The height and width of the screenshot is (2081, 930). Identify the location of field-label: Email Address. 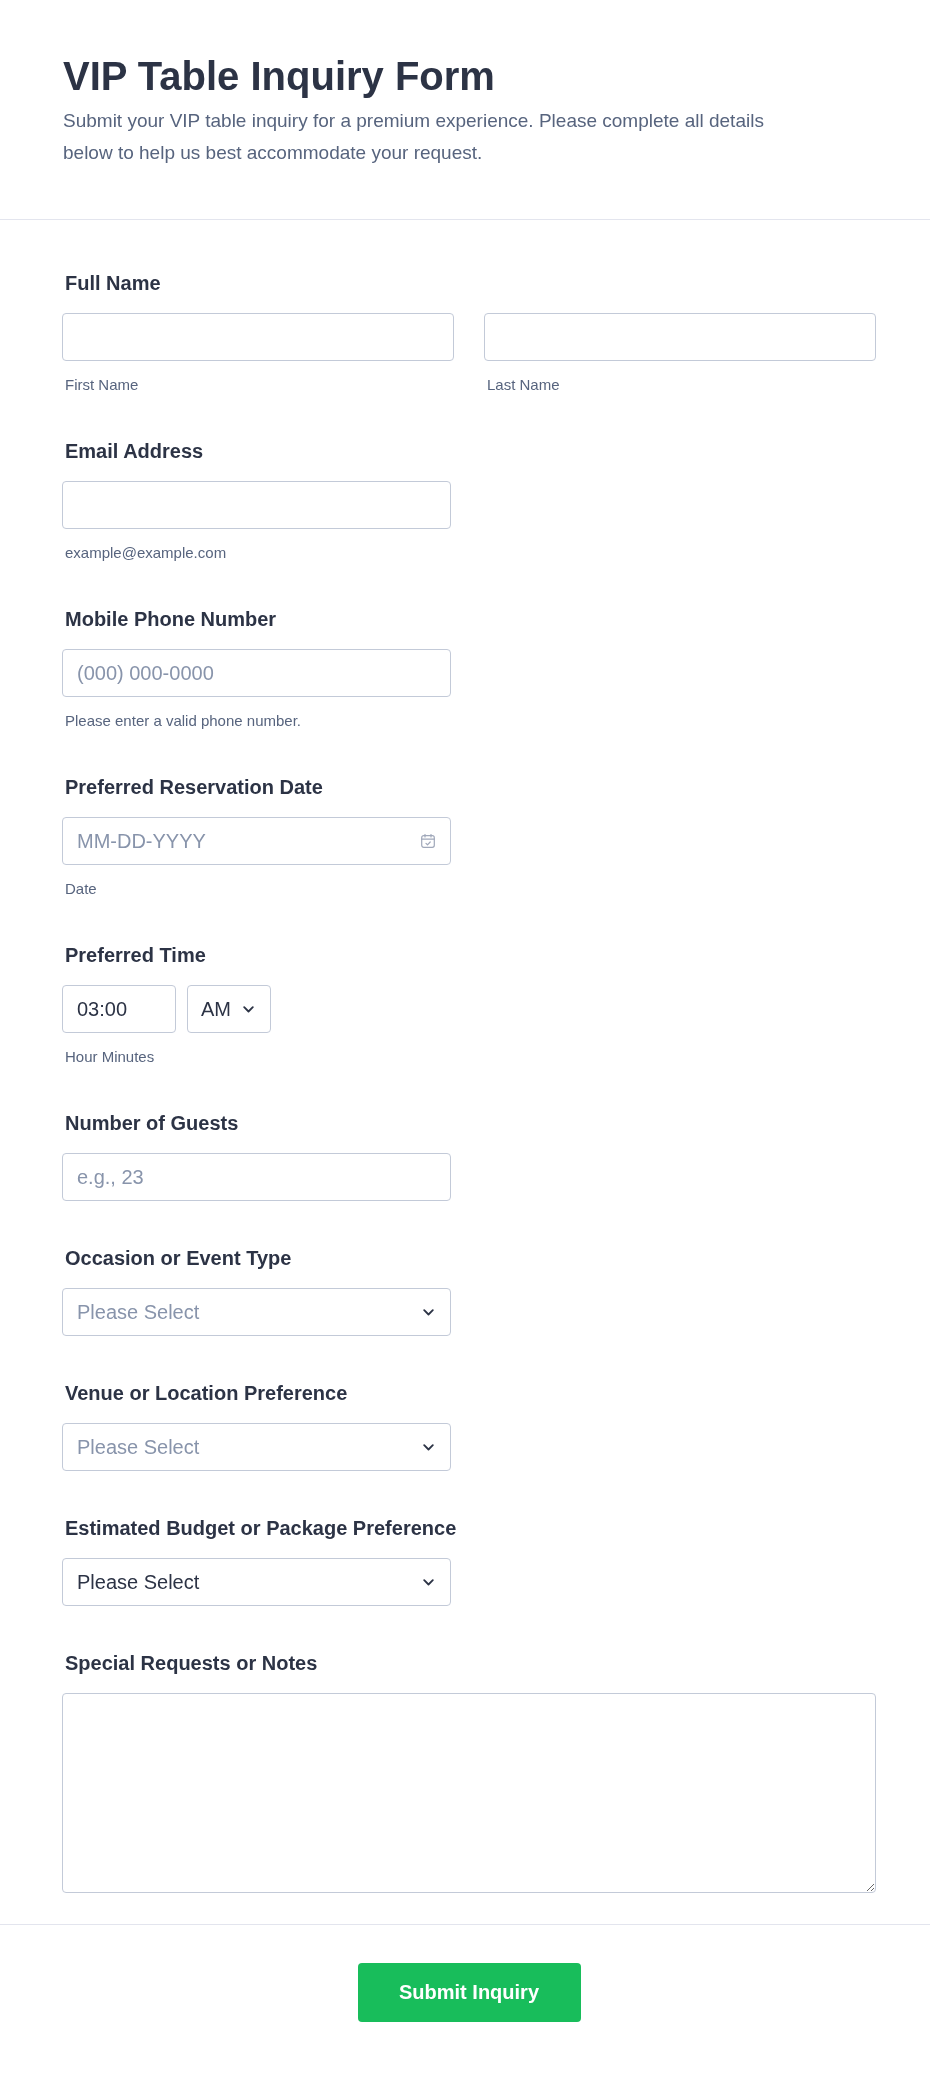
(134, 451).